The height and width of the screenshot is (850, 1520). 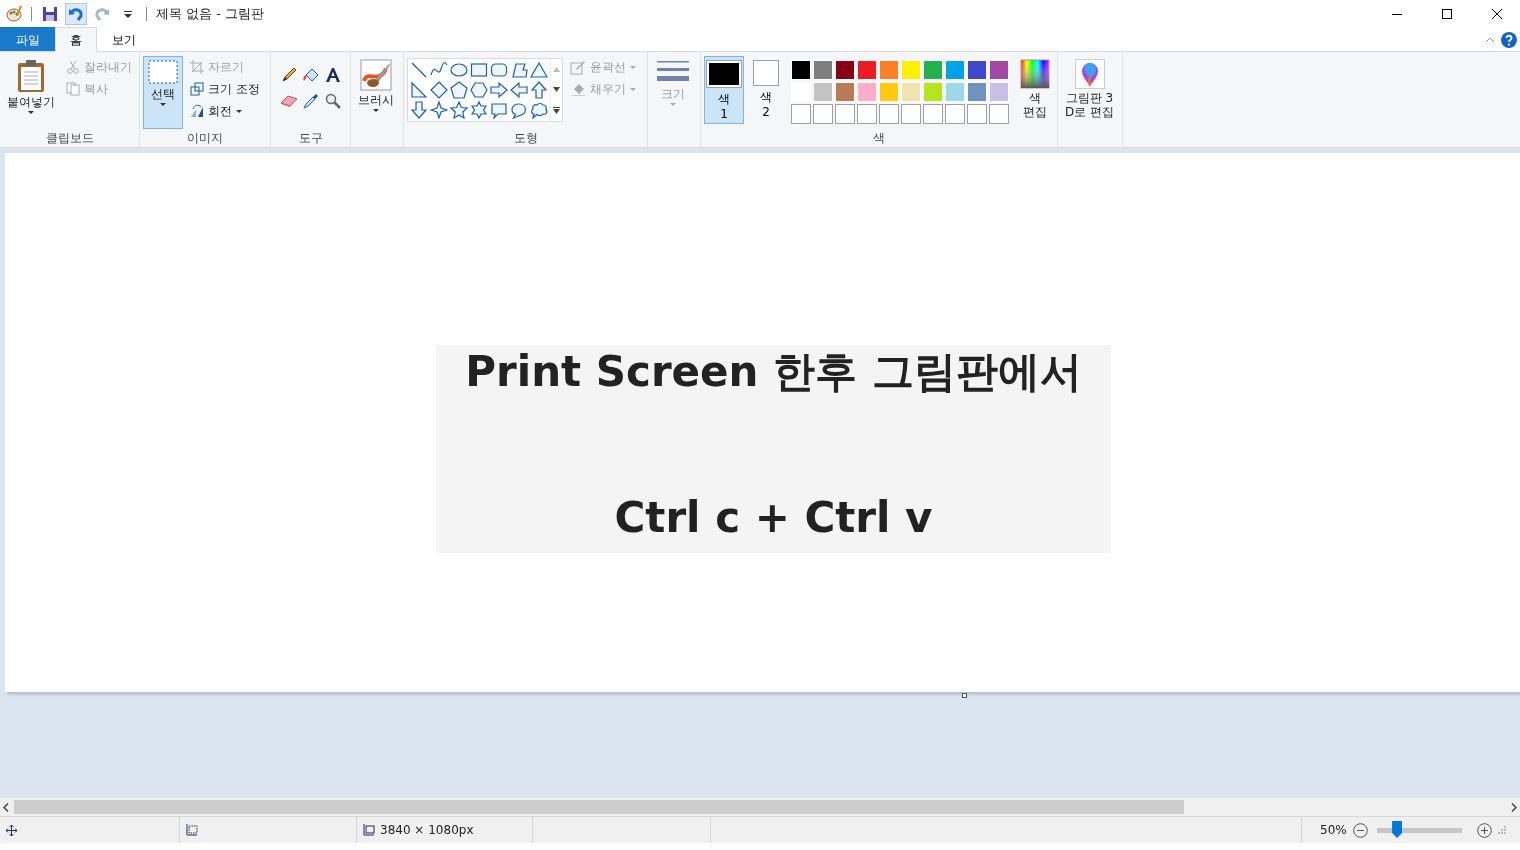 What do you see at coordinates (556, 110) in the screenshot?
I see `expand-gallery-icon` at bounding box center [556, 110].